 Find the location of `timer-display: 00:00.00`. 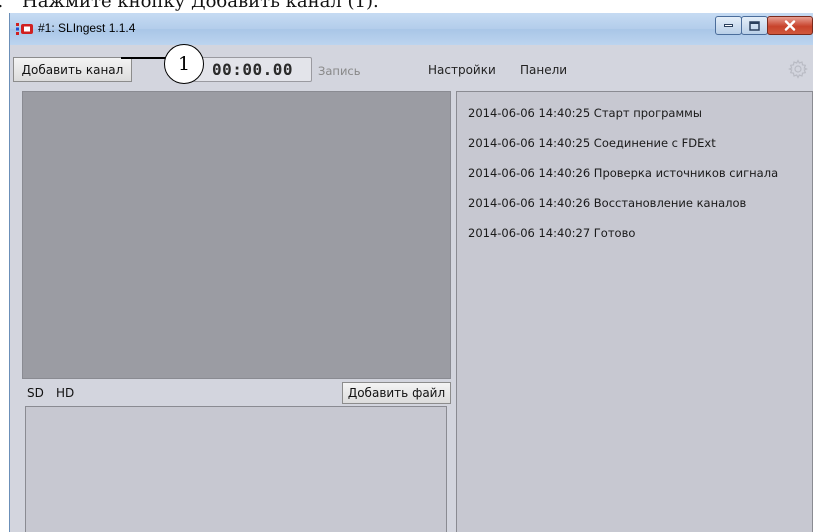

timer-display: 00:00.00 is located at coordinates (251, 69).